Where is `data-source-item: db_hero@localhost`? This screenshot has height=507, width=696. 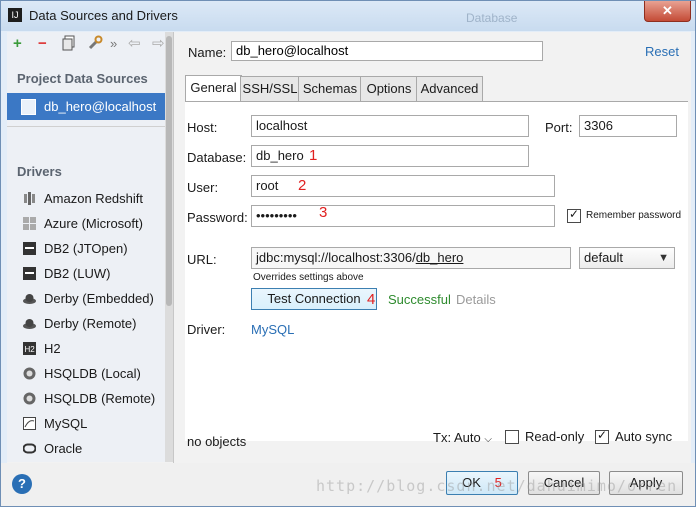 data-source-item: db_hero@localhost is located at coordinates (86, 106).